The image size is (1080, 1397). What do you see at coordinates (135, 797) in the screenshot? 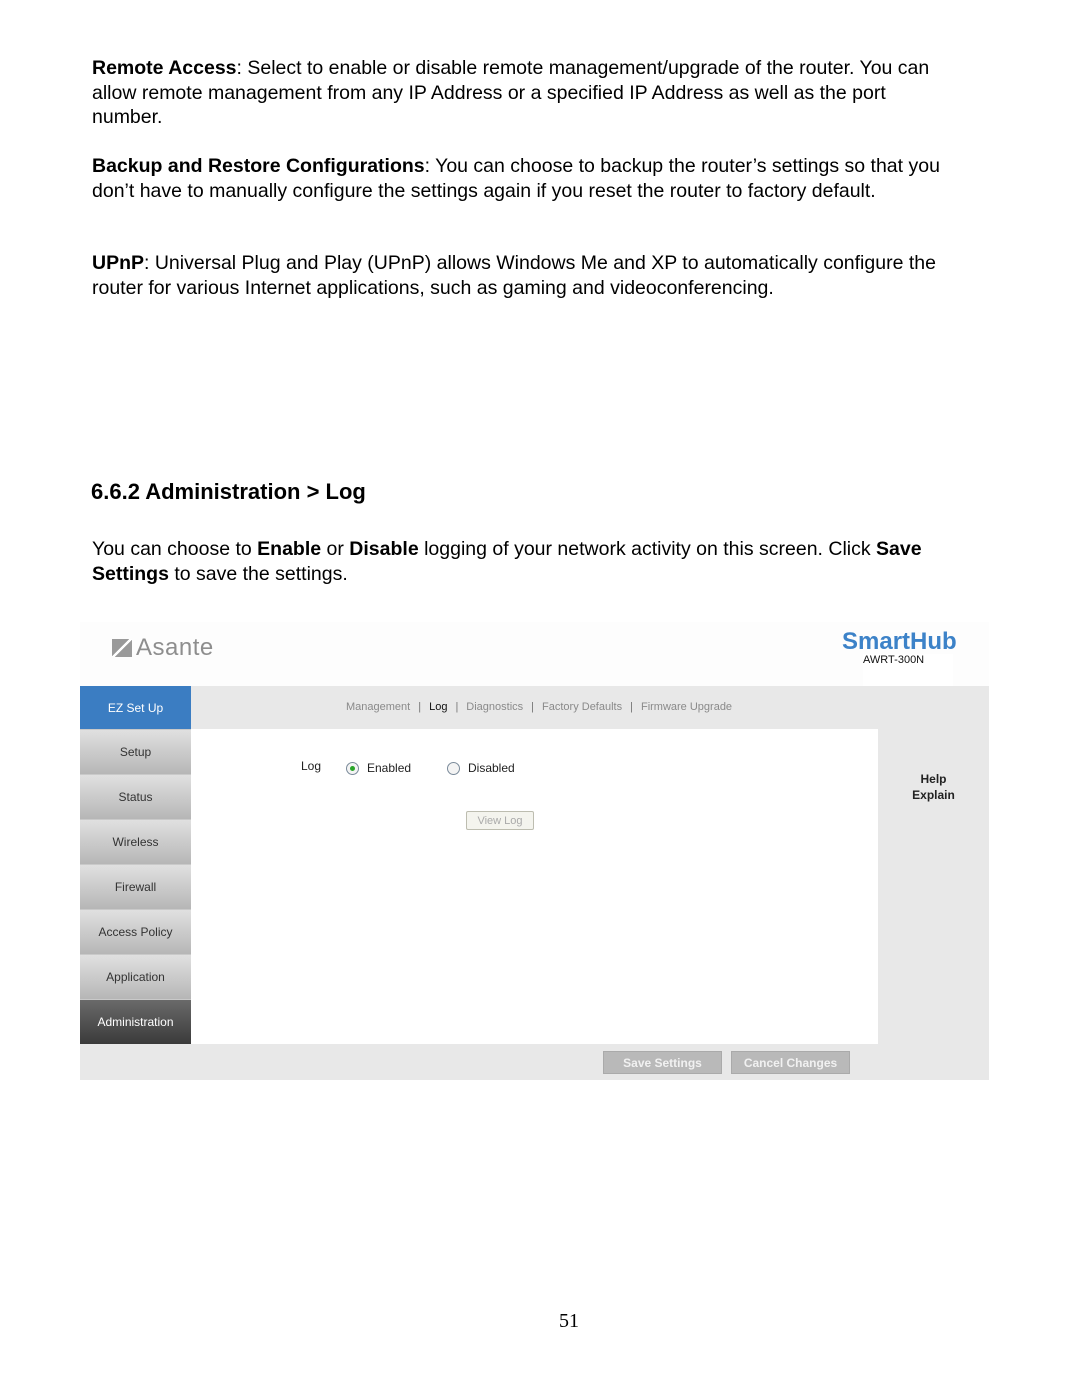
I see `sidebar-item-status: Status` at bounding box center [135, 797].